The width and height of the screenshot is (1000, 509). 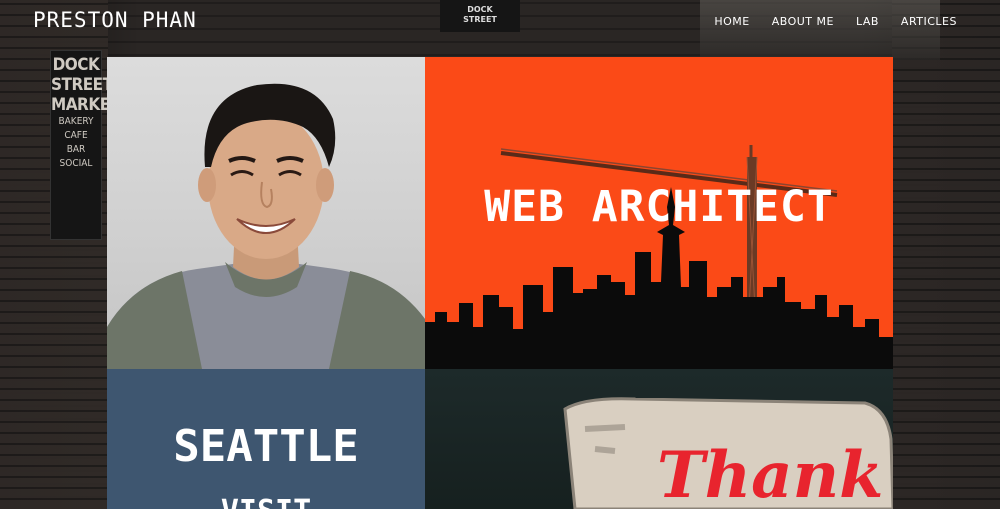 I want to click on sign-line: BAKERY, so click(x=76, y=121).